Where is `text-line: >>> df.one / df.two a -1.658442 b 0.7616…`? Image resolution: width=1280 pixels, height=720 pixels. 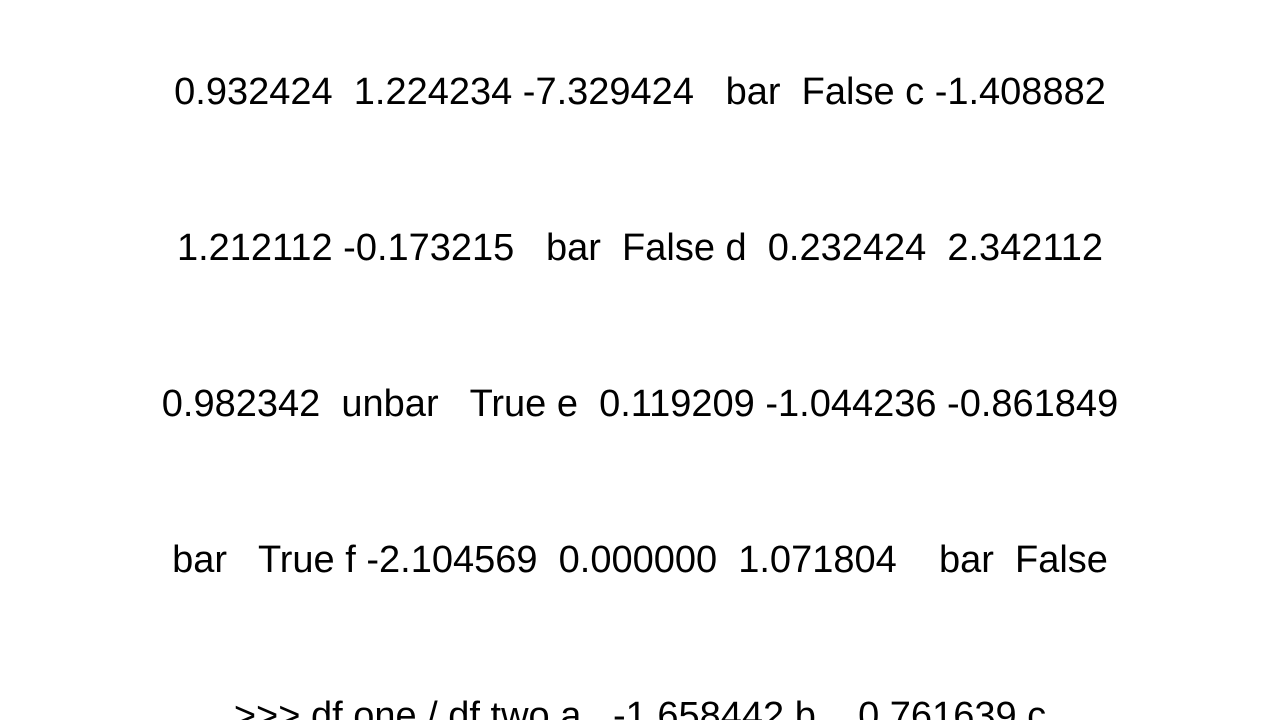 text-line: >>> df.one / df.two a -1.658442 b 0.7616… is located at coordinates (640, 707).